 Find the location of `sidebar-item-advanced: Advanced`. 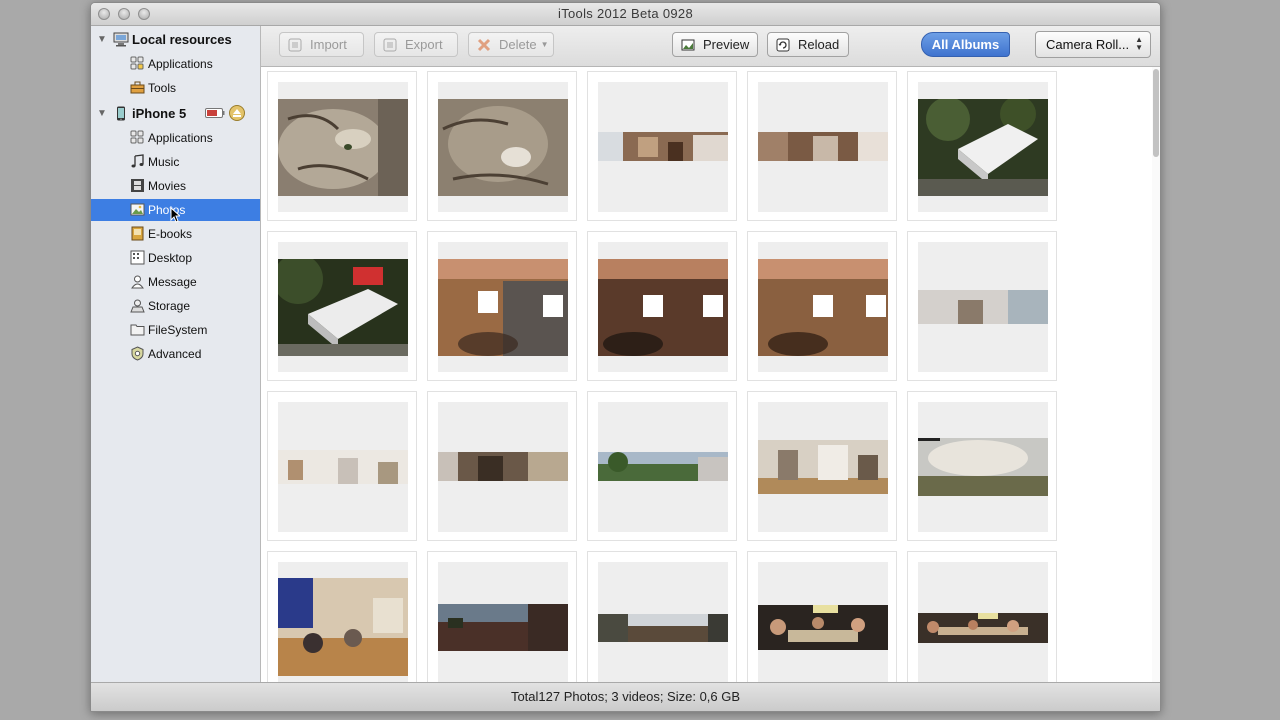

sidebar-item-advanced: Advanced is located at coordinates (175, 354).